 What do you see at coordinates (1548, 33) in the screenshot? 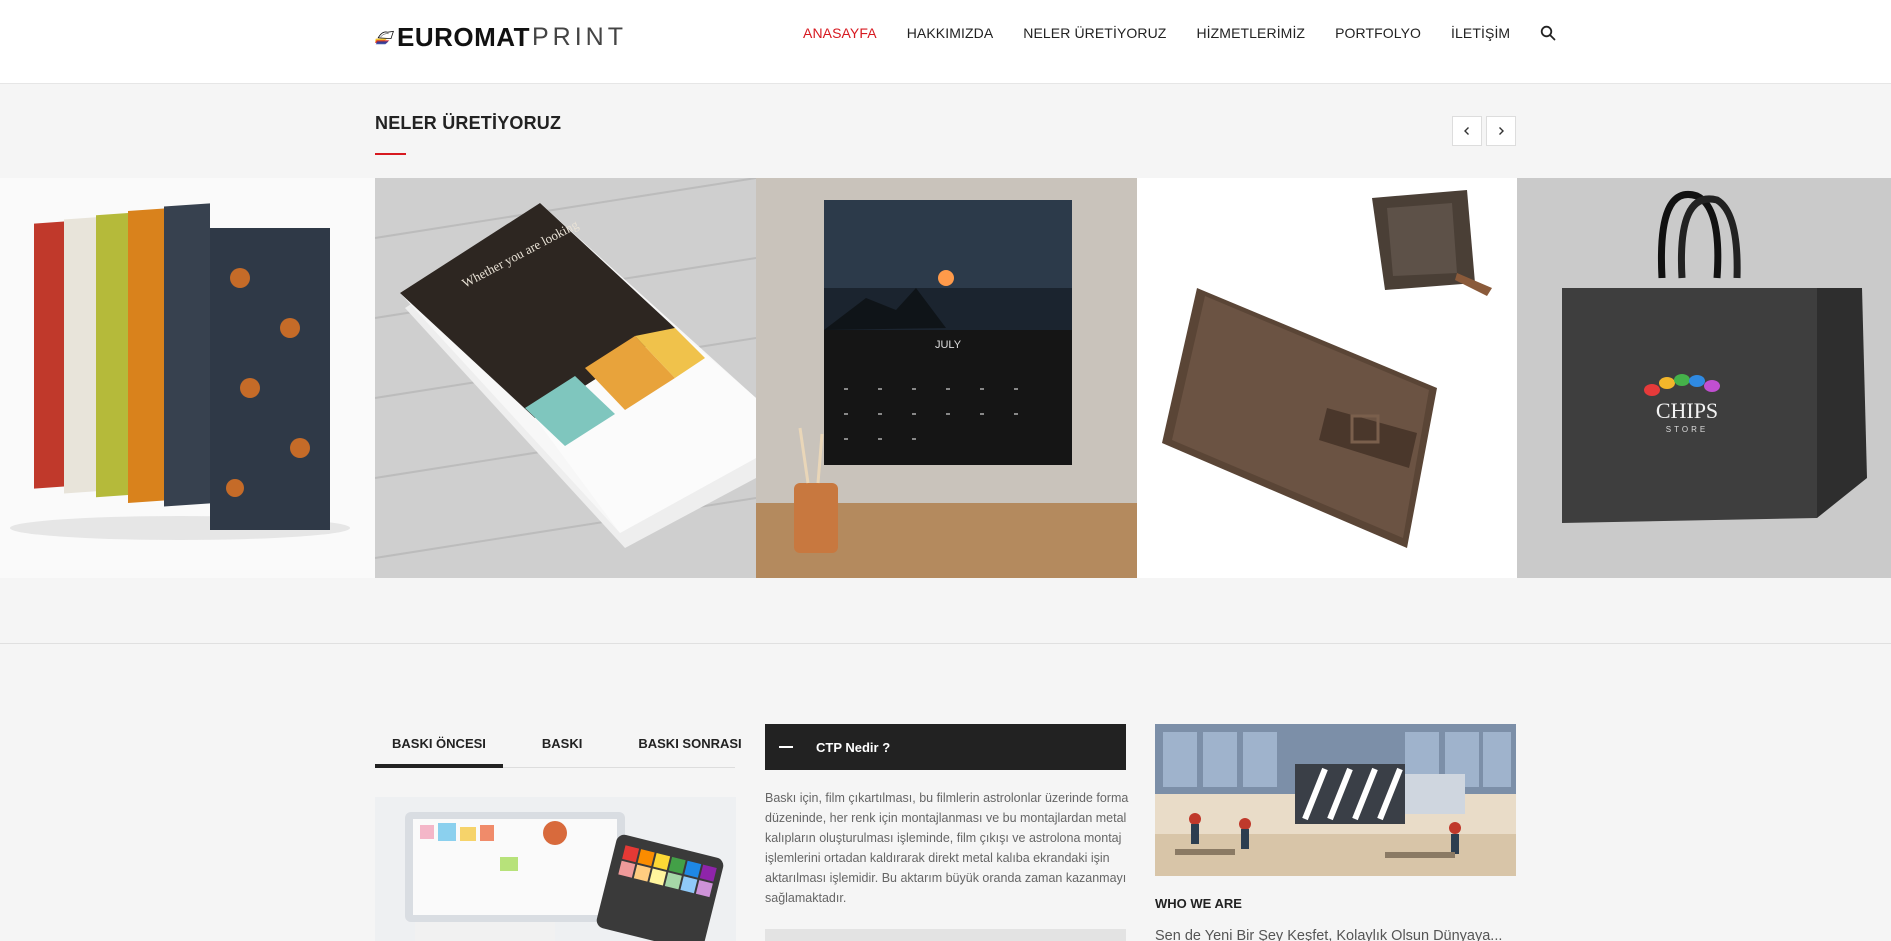
I see `search-icon` at bounding box center [1548, 33].